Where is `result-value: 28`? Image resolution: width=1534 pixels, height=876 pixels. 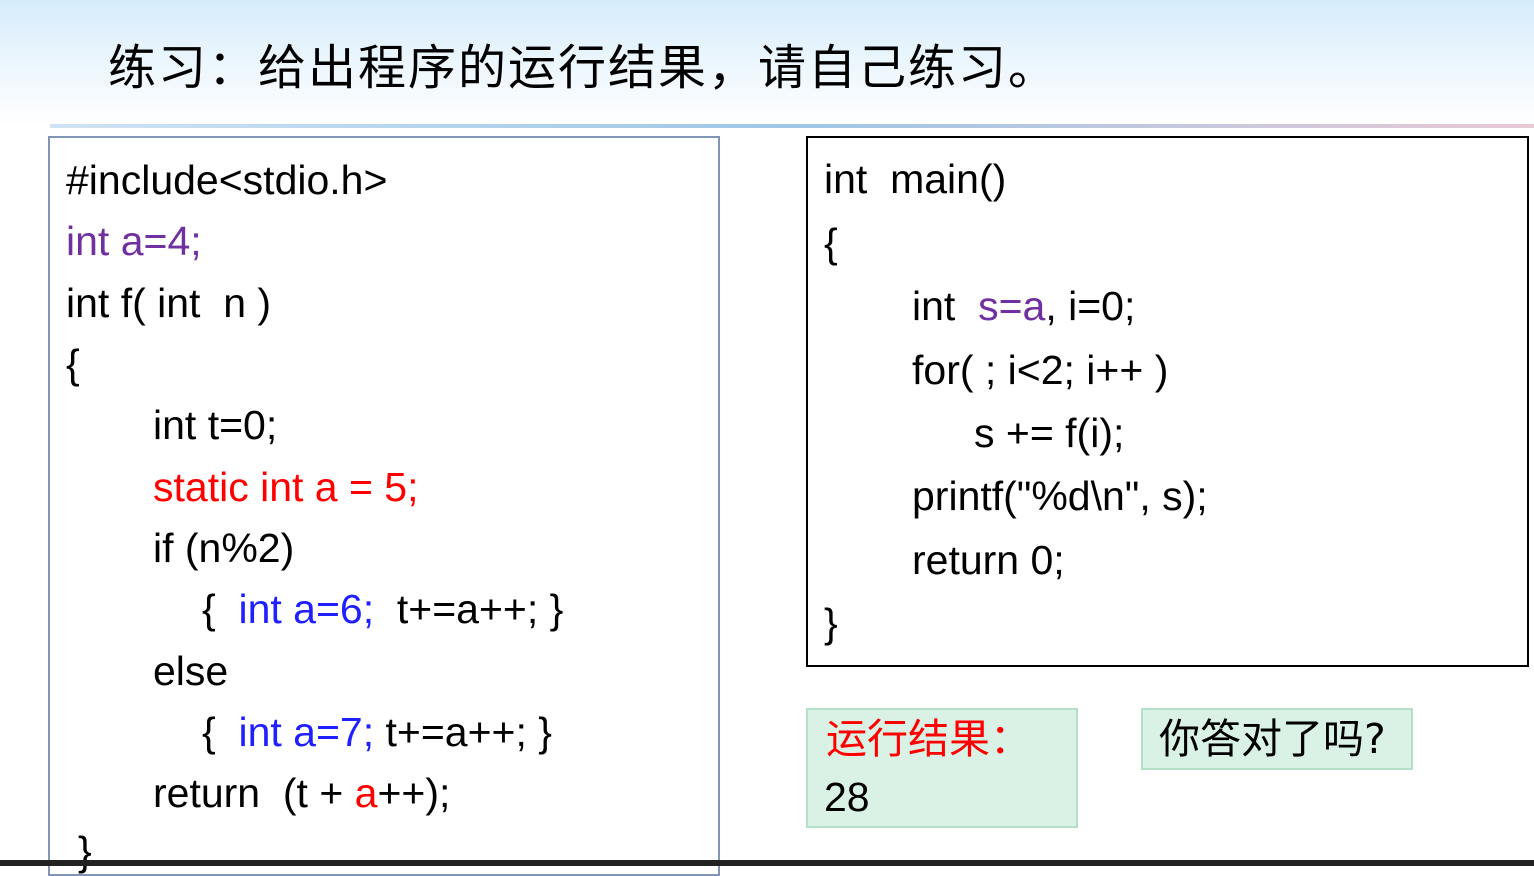 result-value: 28 is located at coordinates (847, 797).